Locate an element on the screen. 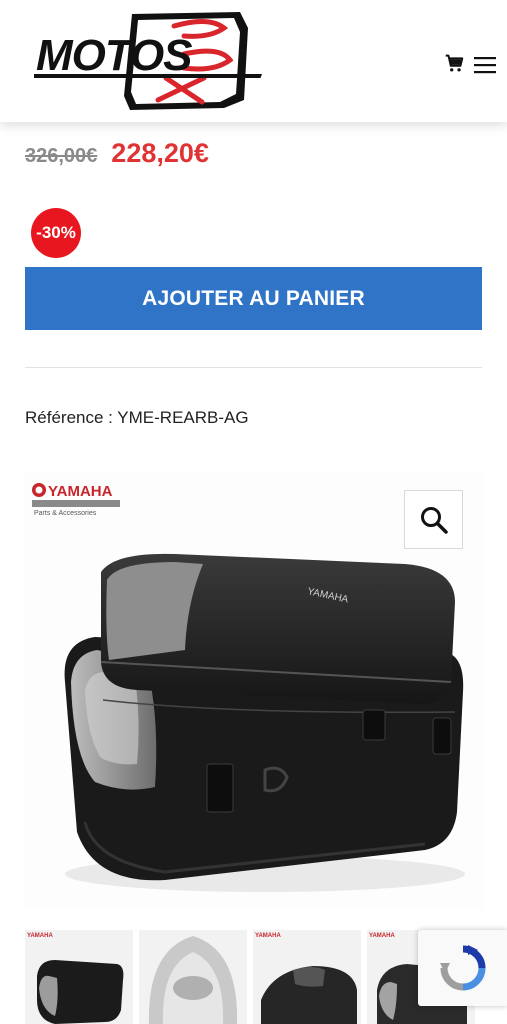 This screenshot has width=507, height=1024. thumbnail-3: YAMAHA is located at coordinates (307, 977).